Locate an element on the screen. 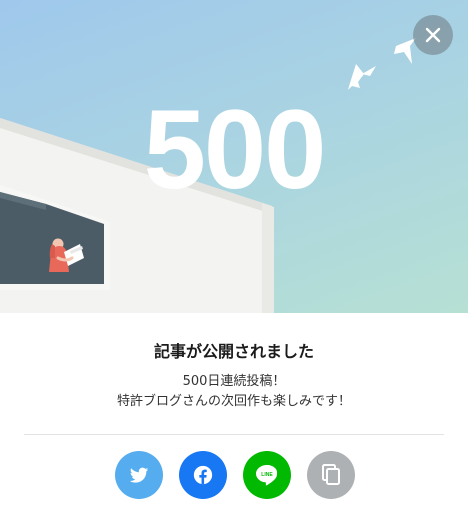 The width and height of the screenshot is (468, 531). close-icon is located at coordinates (433, 35).